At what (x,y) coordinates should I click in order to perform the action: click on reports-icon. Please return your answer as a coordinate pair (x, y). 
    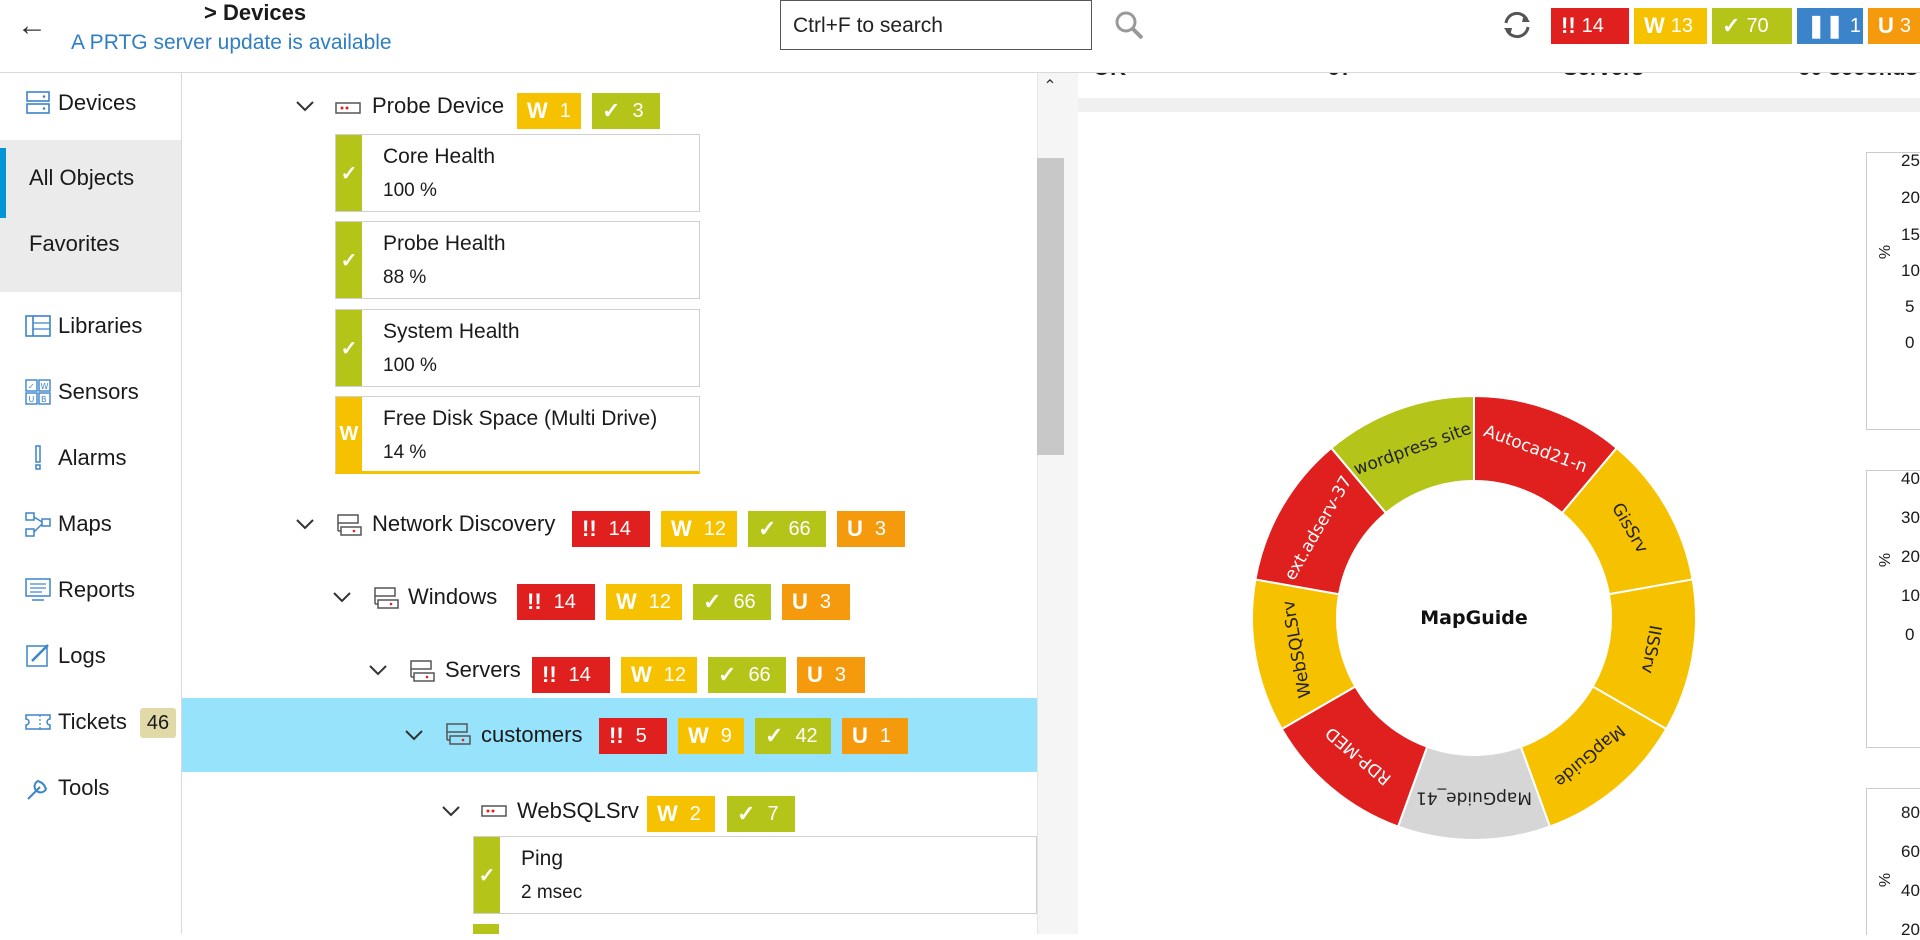
    Looking at the image, I should click on (38, 589).